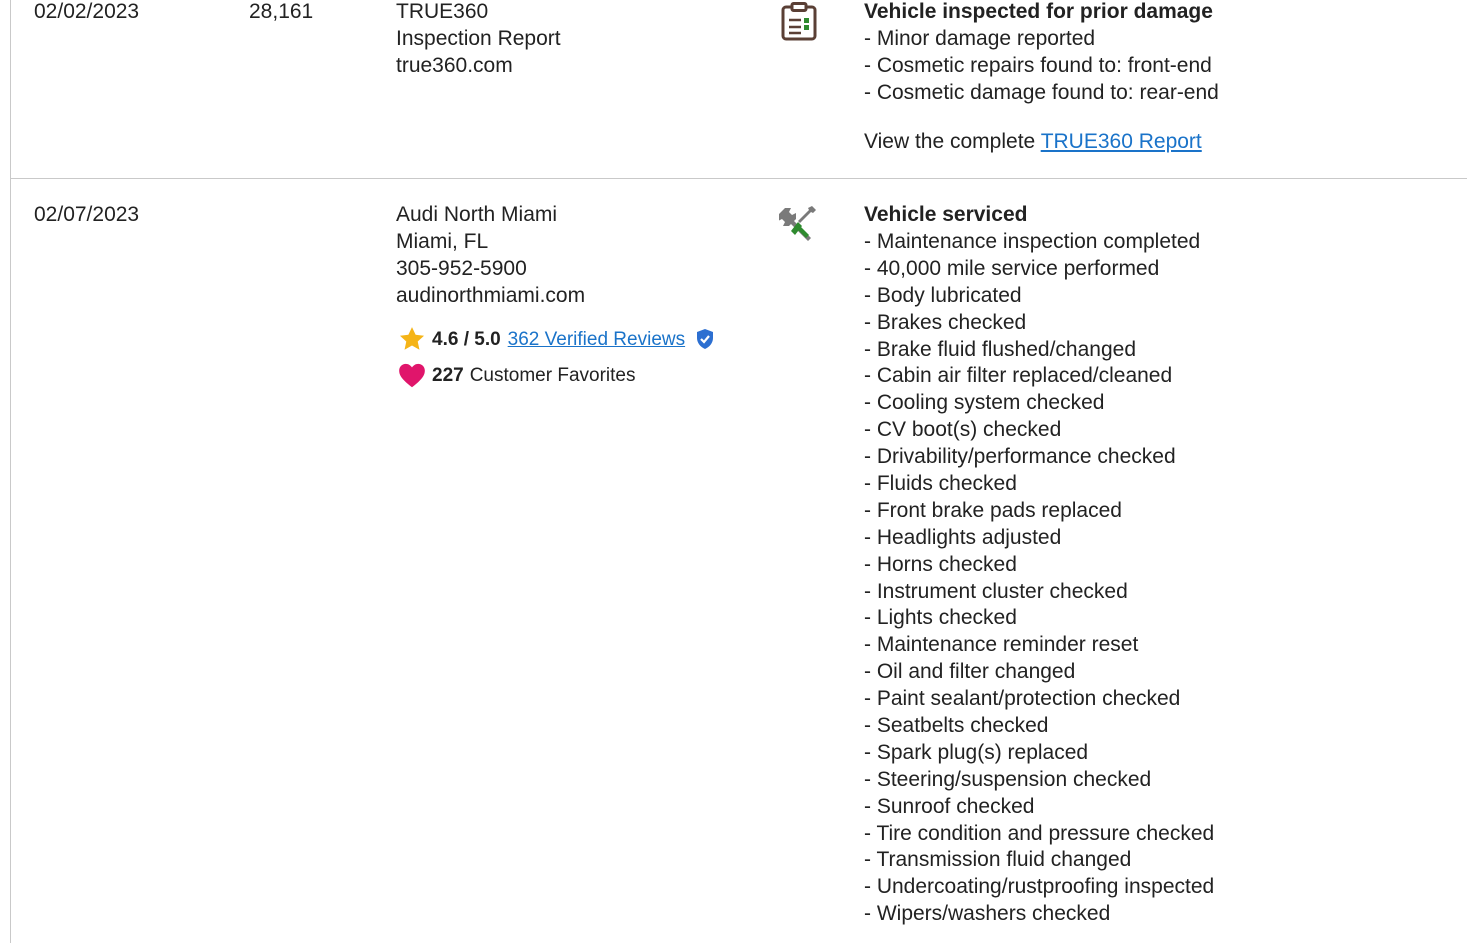  I want to click on favorites-label: Customer Favorites, so click(552, 375).